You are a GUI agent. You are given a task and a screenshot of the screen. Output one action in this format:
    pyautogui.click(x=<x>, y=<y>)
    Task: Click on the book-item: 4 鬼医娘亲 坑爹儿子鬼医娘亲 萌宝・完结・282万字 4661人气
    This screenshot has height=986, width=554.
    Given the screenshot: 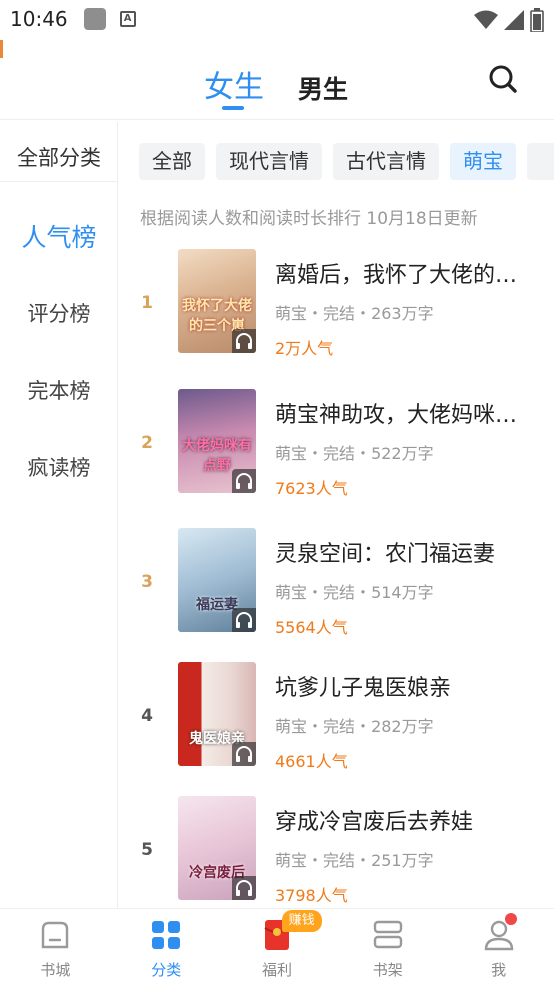 What is the action you would take?
    pyautogui.click(x=337, y=716)
    